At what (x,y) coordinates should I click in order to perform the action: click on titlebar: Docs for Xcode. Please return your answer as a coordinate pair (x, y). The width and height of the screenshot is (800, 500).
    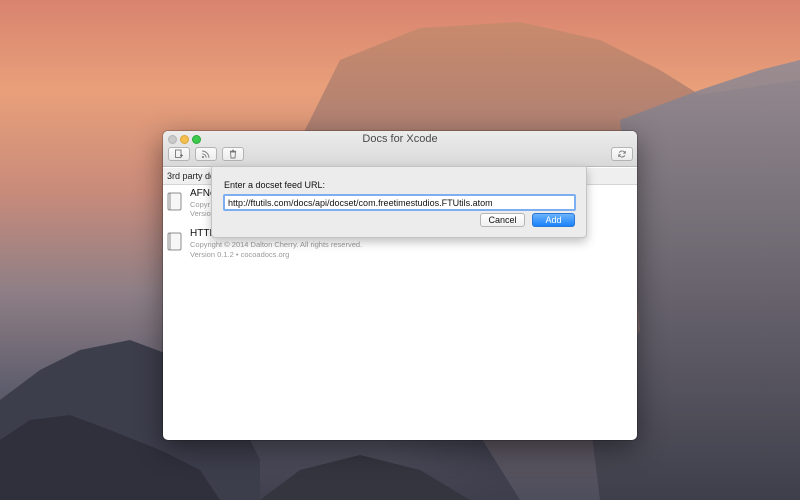
    Looking at the image, I should click on (400, 149).